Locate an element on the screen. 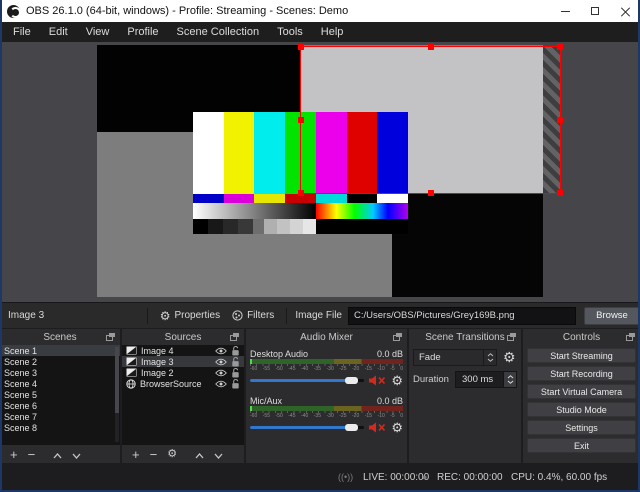 This screenshot has height=492, width=640. scenes-scrollbar is located at coordinates (117, 394).